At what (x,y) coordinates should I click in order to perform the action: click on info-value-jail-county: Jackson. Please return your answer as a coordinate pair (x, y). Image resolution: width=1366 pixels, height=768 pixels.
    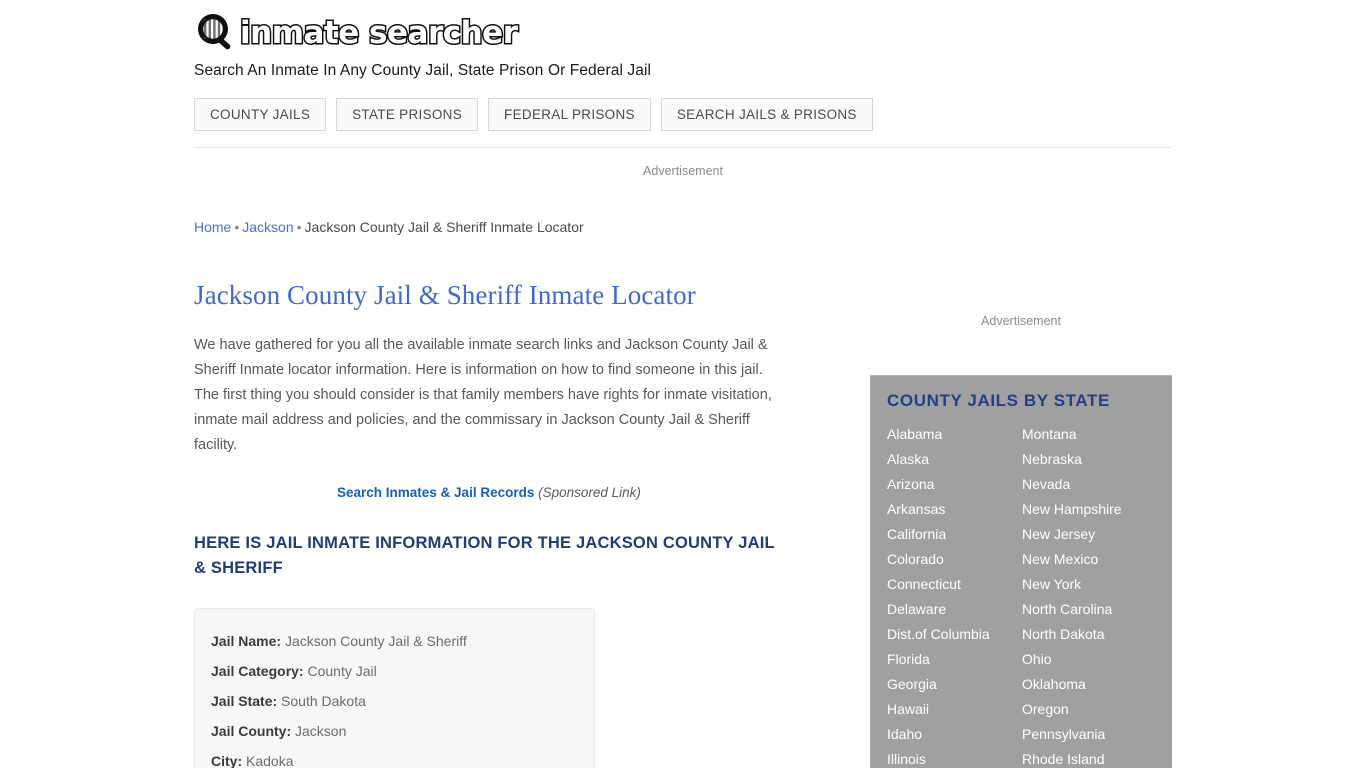
    Looking at the image, I should click on (321, 731).